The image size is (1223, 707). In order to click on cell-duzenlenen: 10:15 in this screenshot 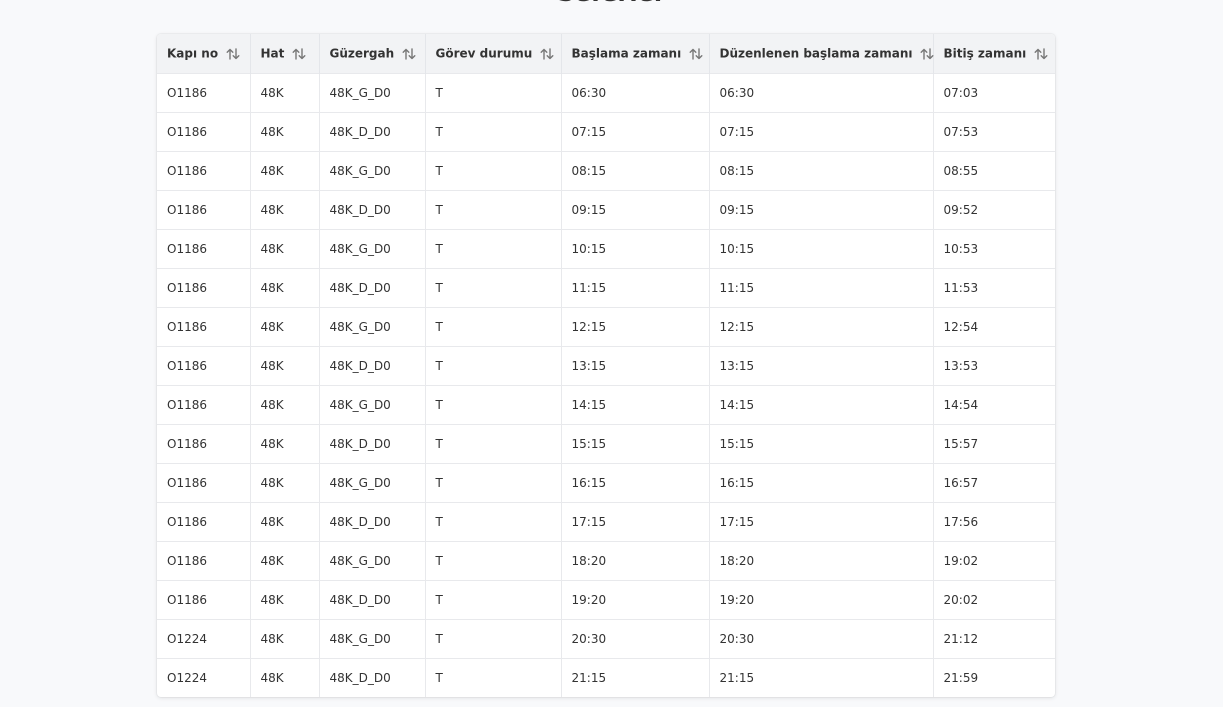, I will do `click(821, 249)`.